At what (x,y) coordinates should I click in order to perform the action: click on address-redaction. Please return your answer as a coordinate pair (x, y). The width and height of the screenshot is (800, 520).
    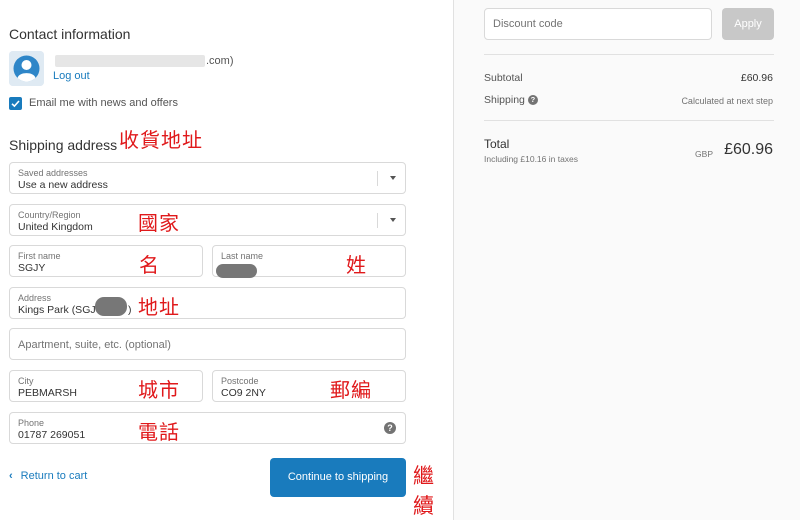
    Looking at the image, I should click on (111, 306).